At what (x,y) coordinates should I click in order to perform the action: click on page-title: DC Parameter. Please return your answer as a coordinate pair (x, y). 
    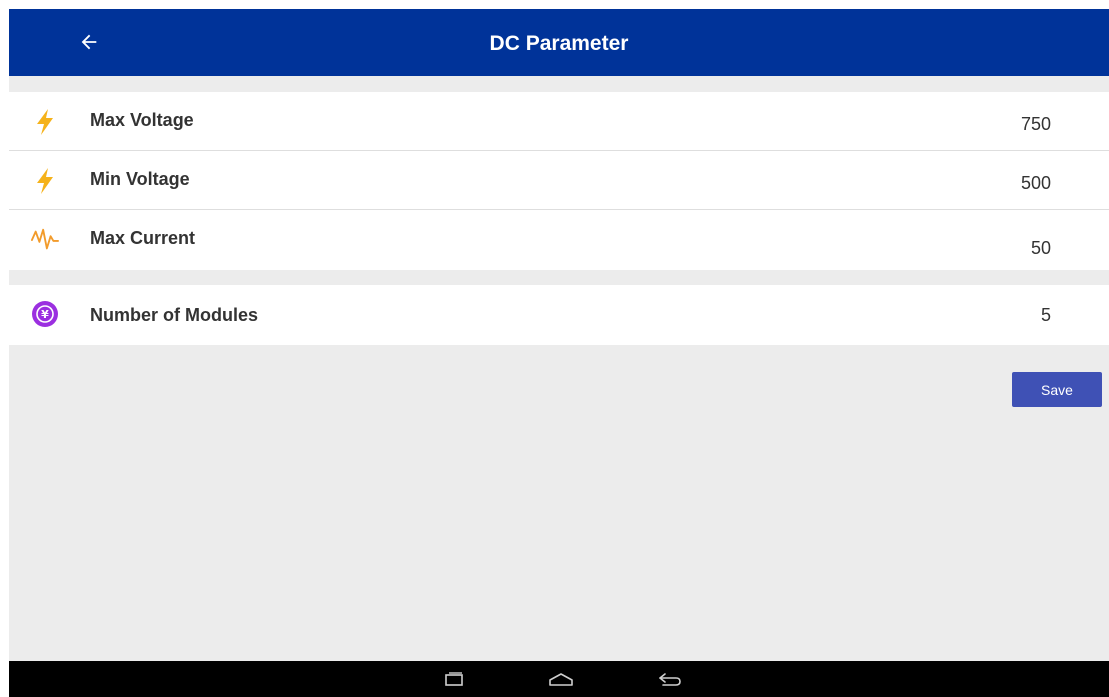
    Looking at the image, I should click on (559, 43).